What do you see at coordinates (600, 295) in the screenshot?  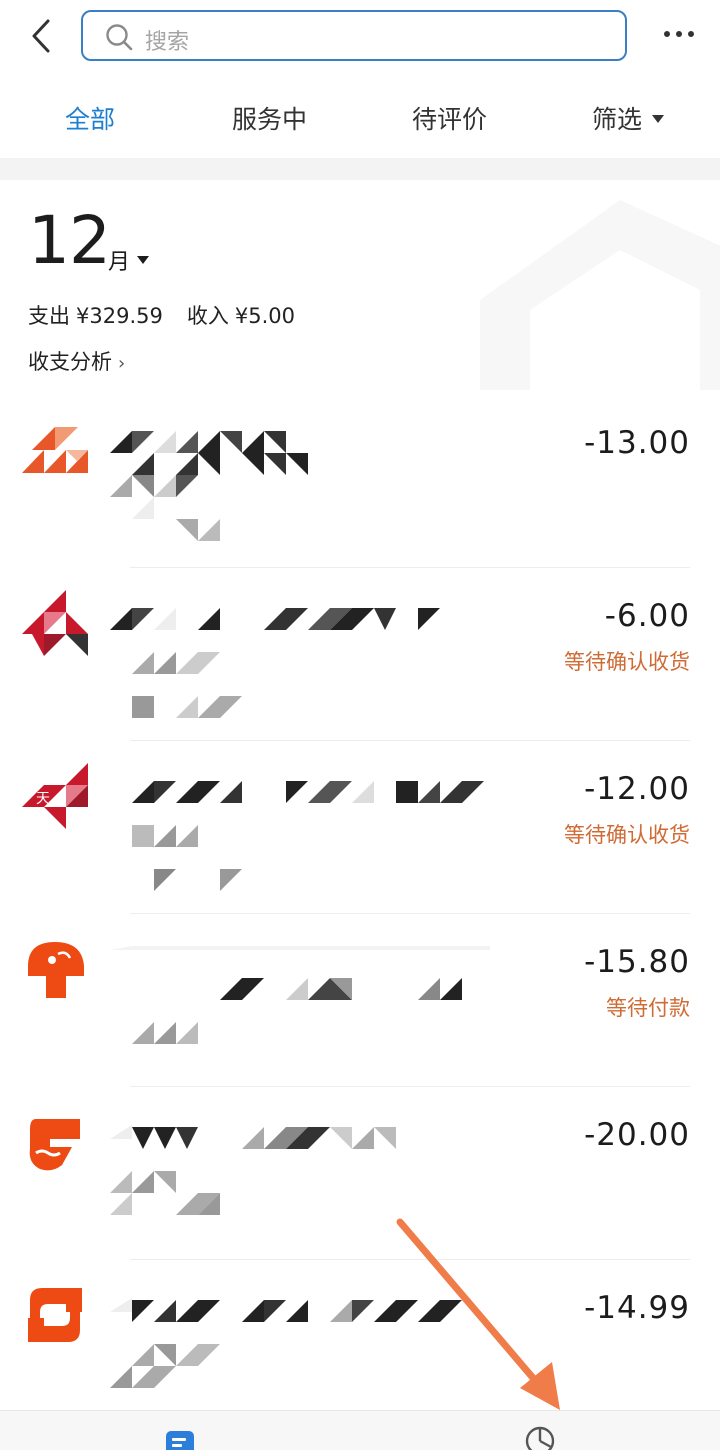 I see `house-watermark-icon` at bounding box center [600, 295].